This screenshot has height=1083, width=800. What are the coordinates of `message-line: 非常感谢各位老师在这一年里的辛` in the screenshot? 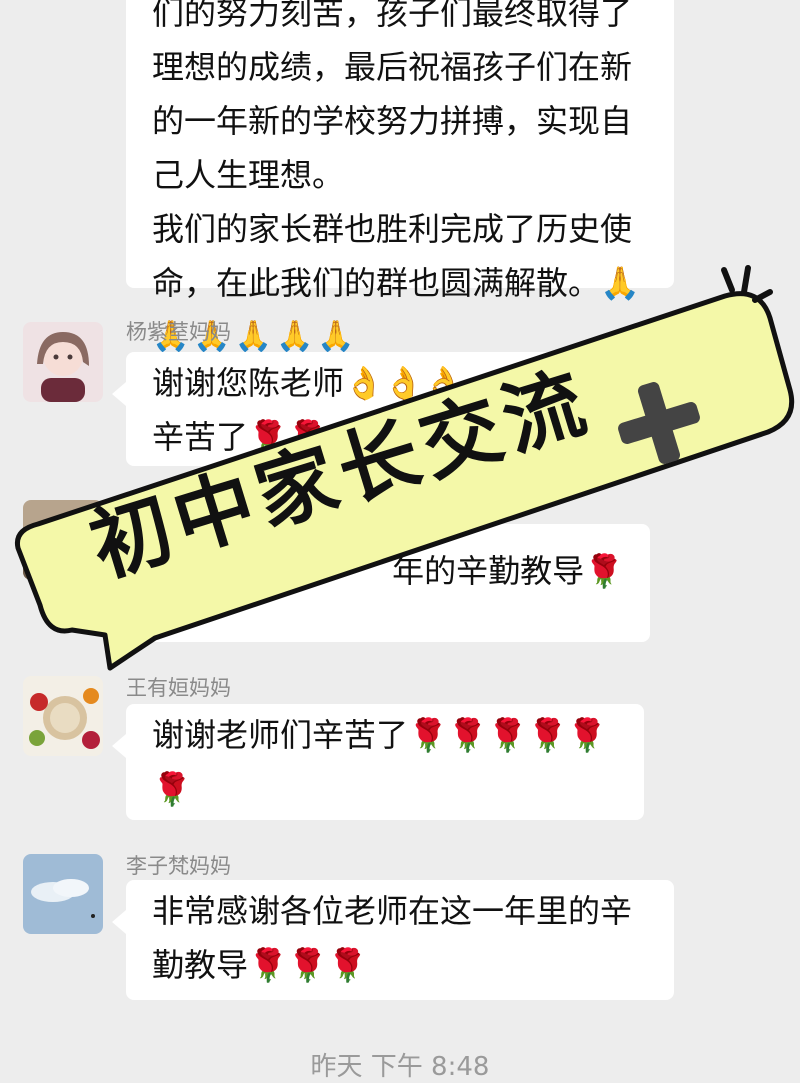 It's located at (392, 911).